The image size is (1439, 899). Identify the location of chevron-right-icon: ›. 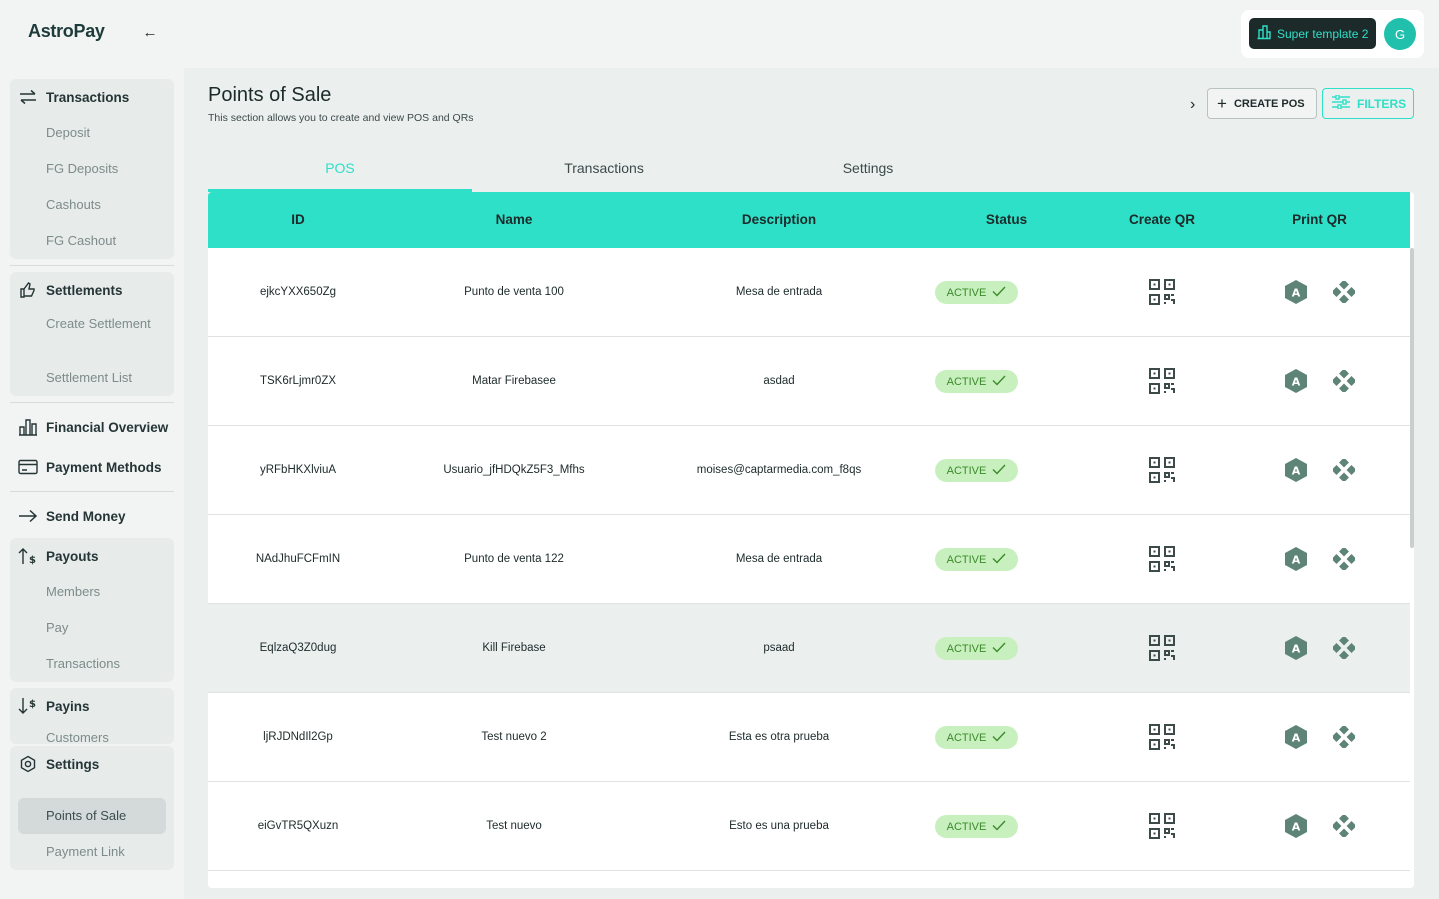
(1192, 105).